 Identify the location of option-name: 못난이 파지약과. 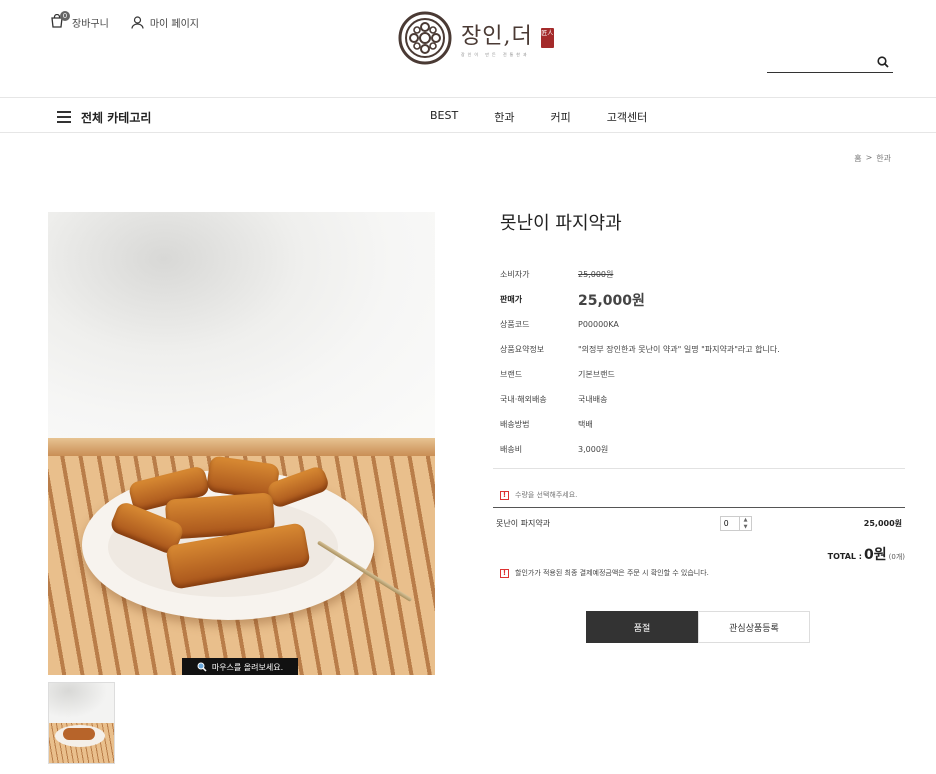
(523, 523).